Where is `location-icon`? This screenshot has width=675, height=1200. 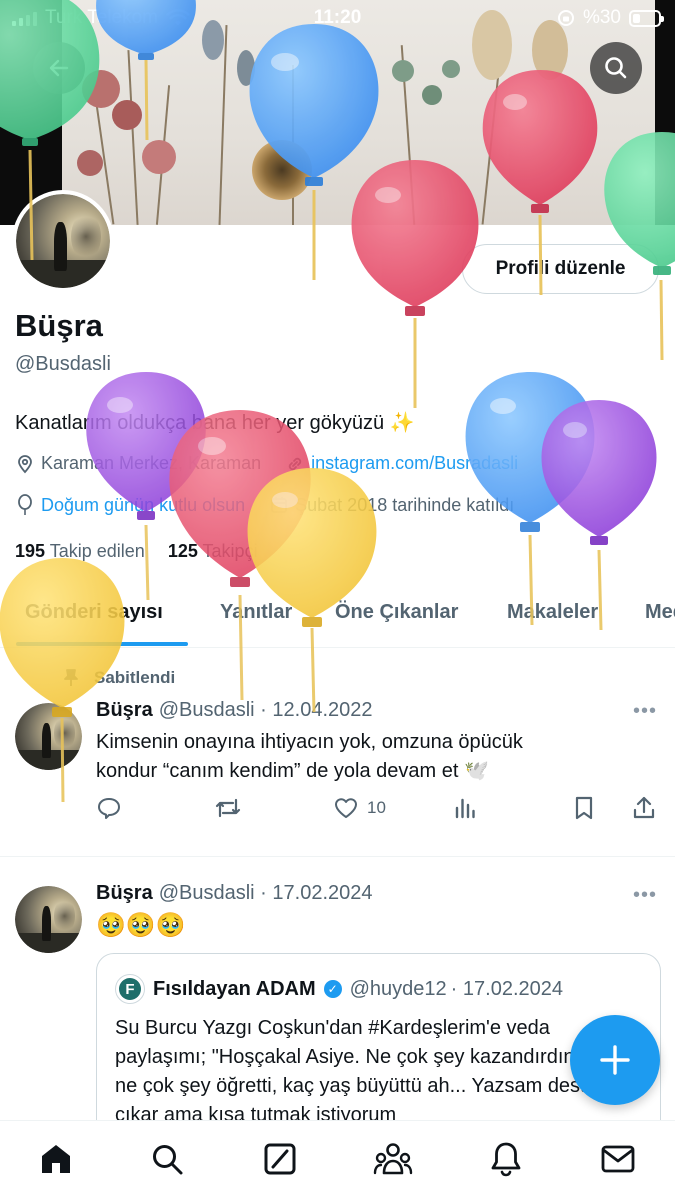 location-icon is located at coordinates (25, 463).